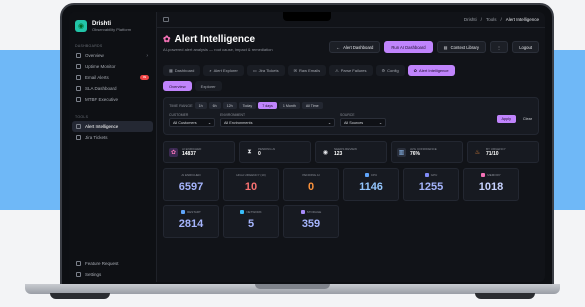 The image size is (585, 307). What do you see at coordinates (434, 70) in the screenshot?
I see `tab-label: Alert Intelligence` at bounding box center [434, 70].